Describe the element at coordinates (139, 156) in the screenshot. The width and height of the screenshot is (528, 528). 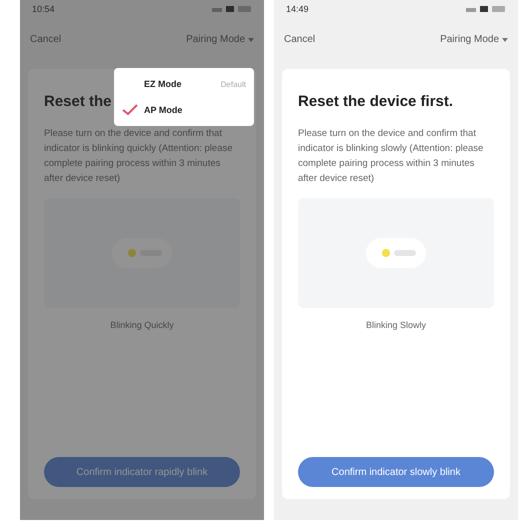
I see `instruction-text: Please turn on the device and confirm that indicator is blinking quickly (Attention: please complete pairing process within 3 minutes after device reset)` at that location.